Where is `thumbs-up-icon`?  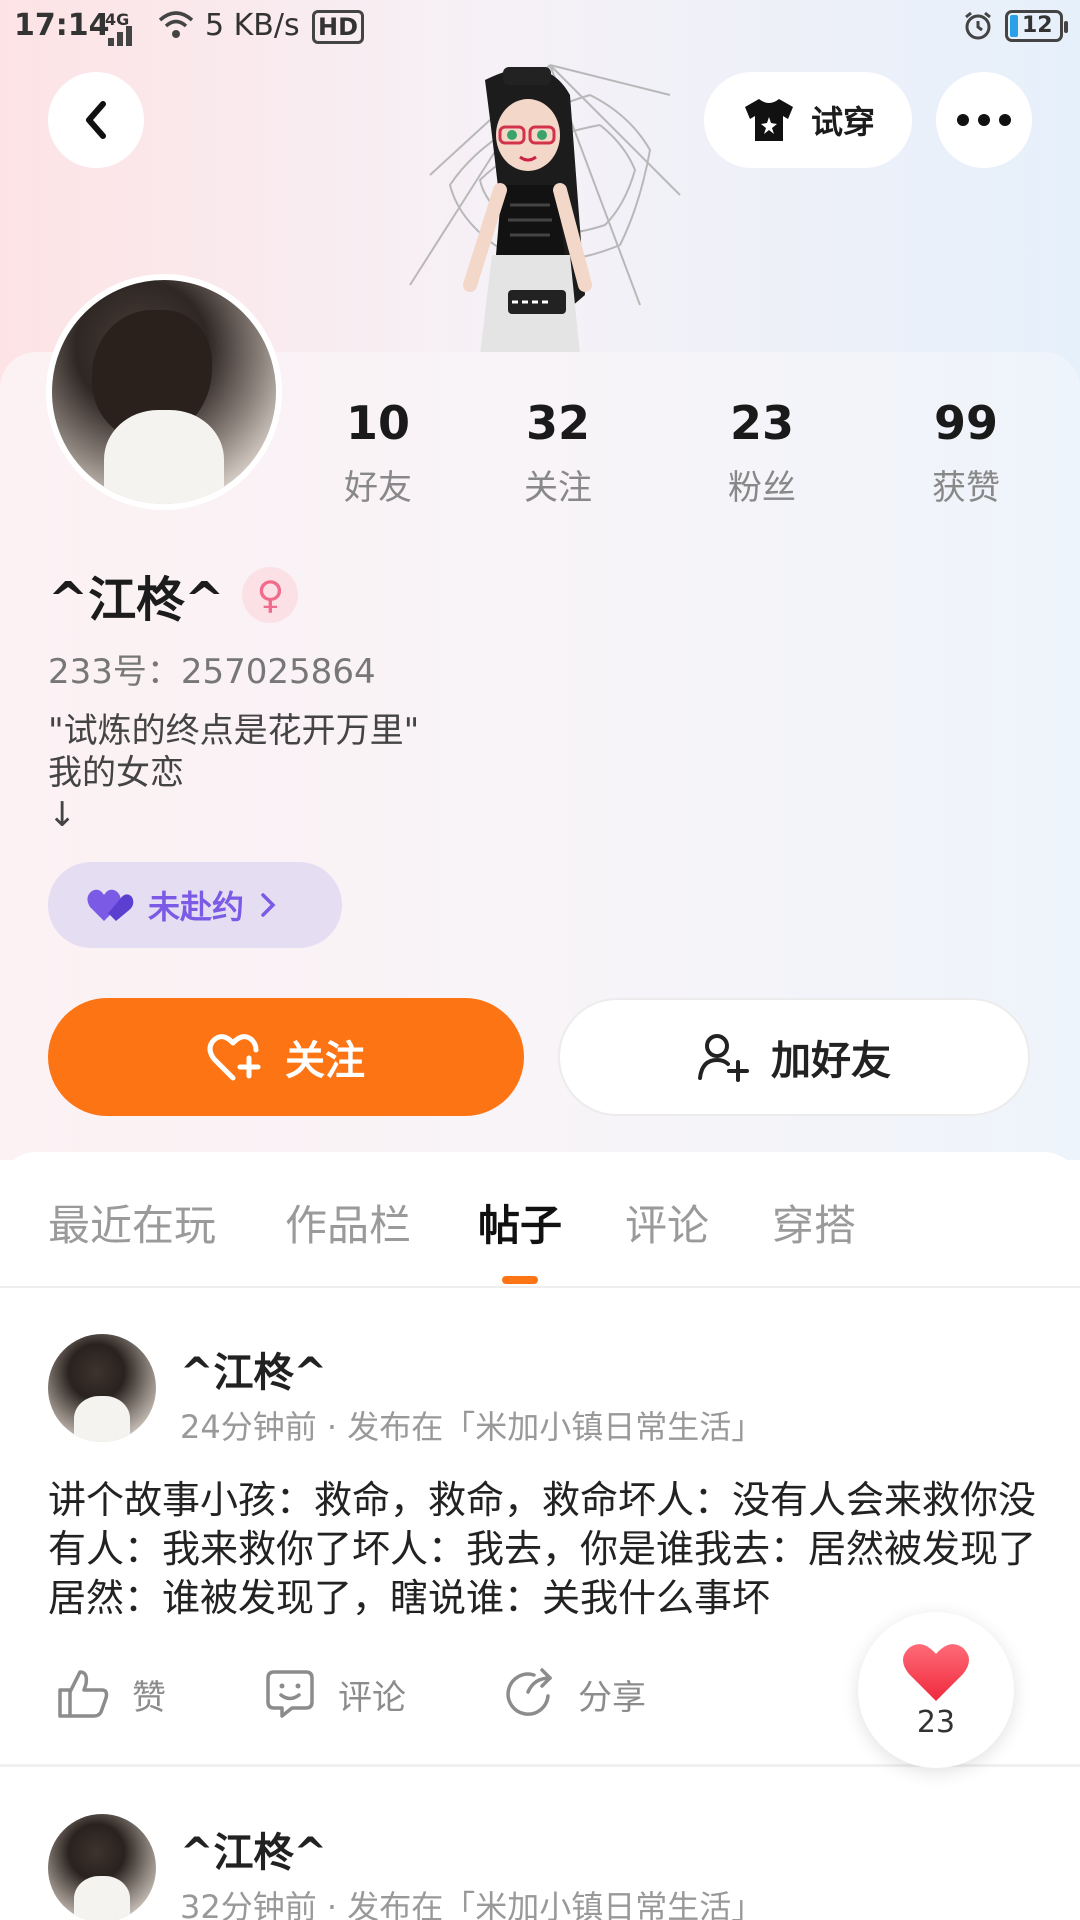
thumbs-up-icon is located at coordinates (83, 1694).